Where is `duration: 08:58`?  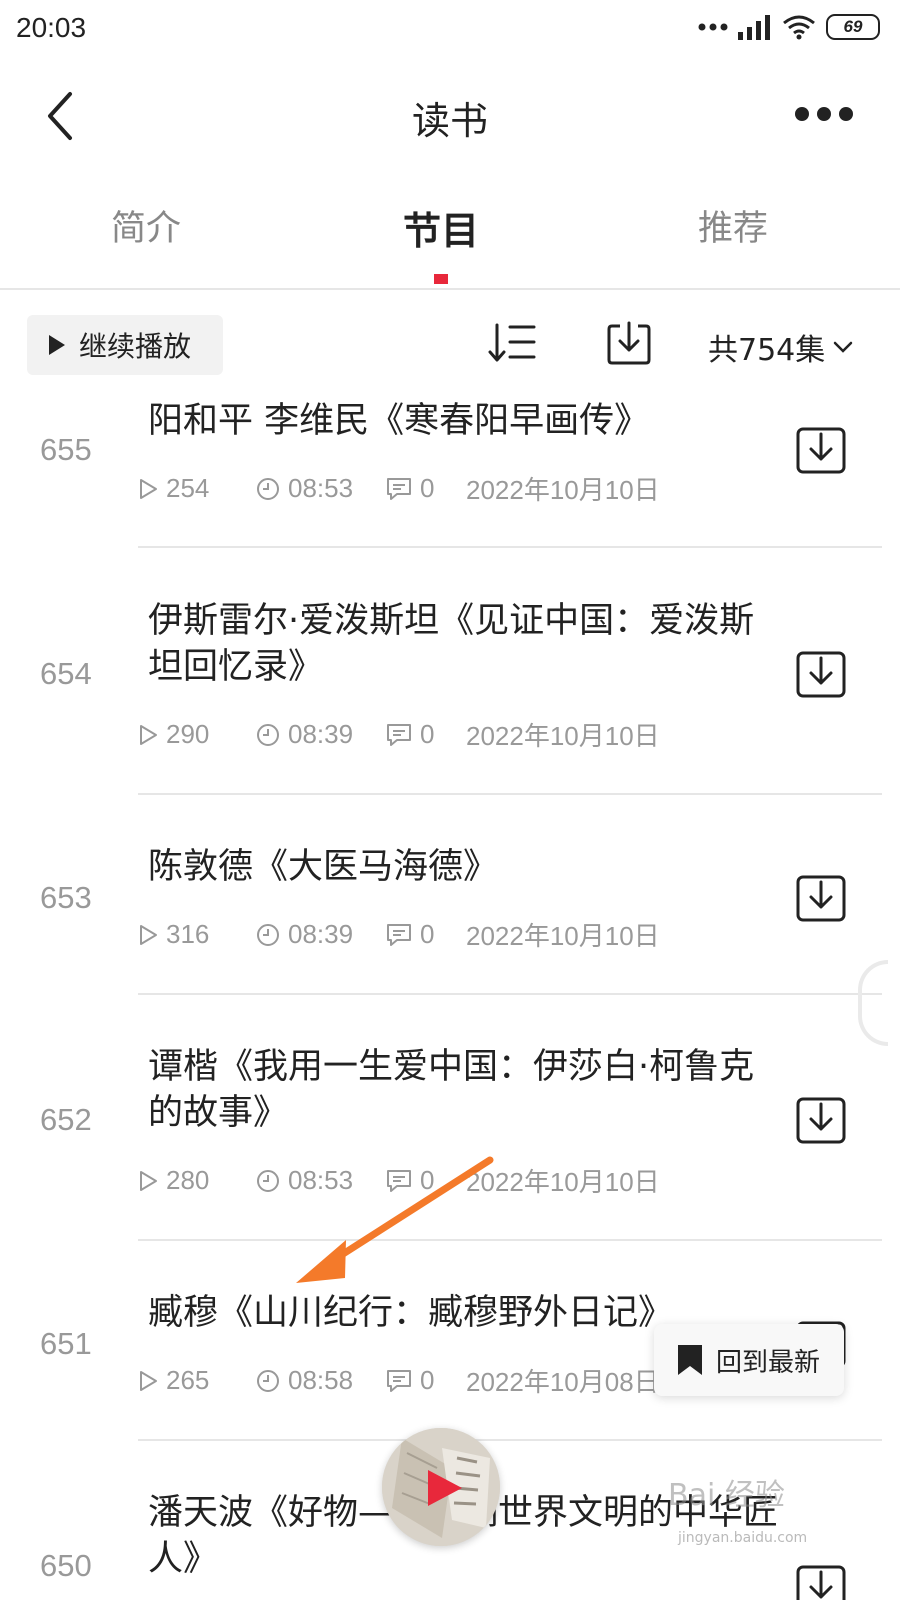
duration: 08:58 is located at coordinates (321, 1380).